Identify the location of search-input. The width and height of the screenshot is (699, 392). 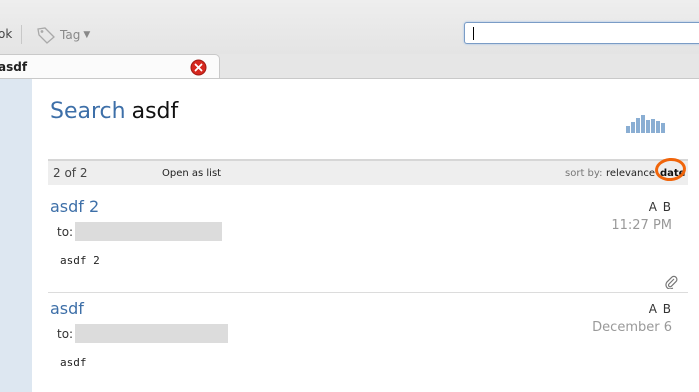
(581, 33).